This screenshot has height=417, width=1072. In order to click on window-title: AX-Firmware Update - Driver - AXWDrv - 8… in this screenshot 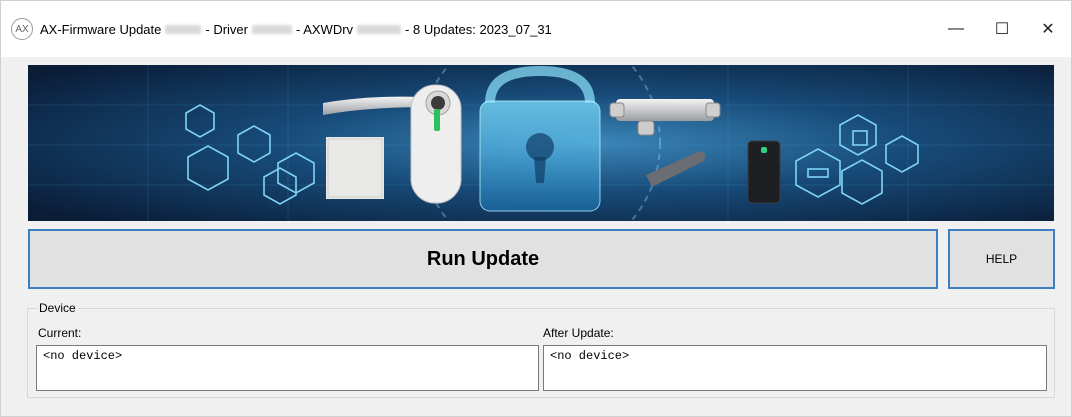, I will do `click(296, 29)`.